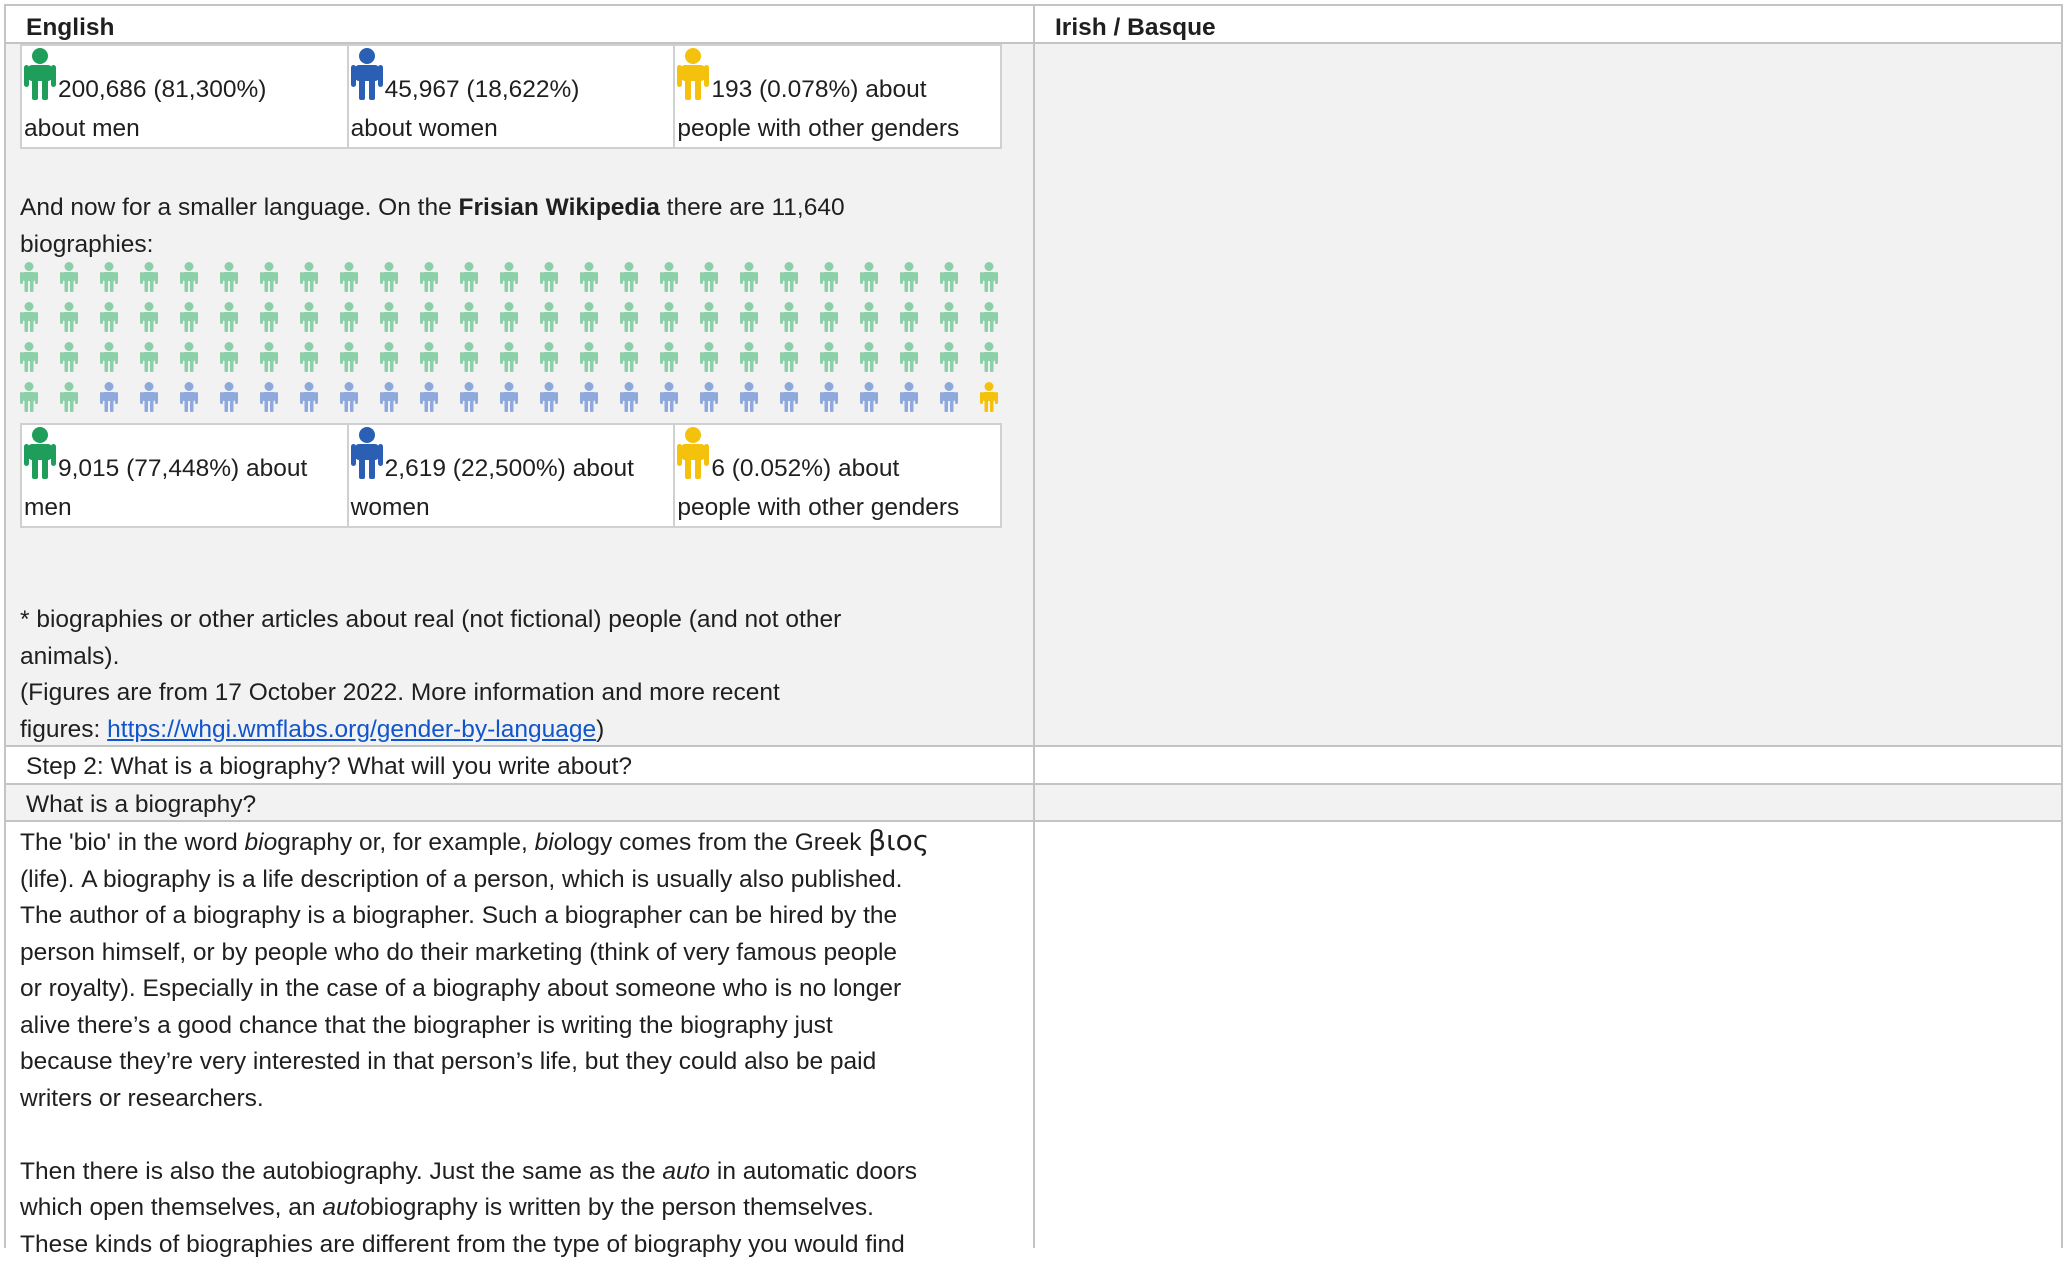 The image size is (2067, 1263). I want to click on person-icon-men, so click(40, 79).